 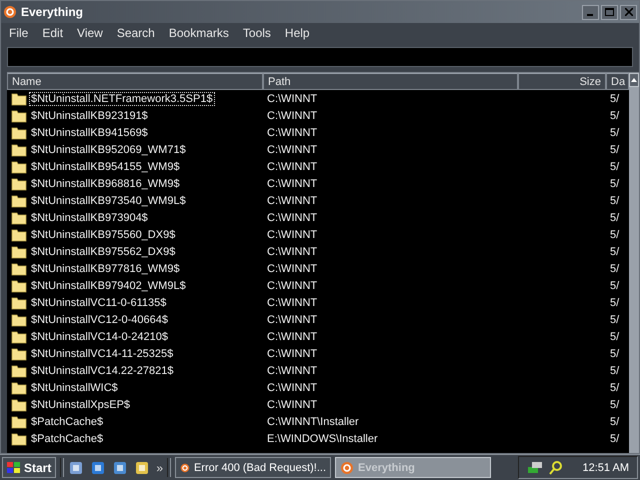 I want to click on file-name: $NtUninstallVC14-0-24210$, so click(x=99, y=336).